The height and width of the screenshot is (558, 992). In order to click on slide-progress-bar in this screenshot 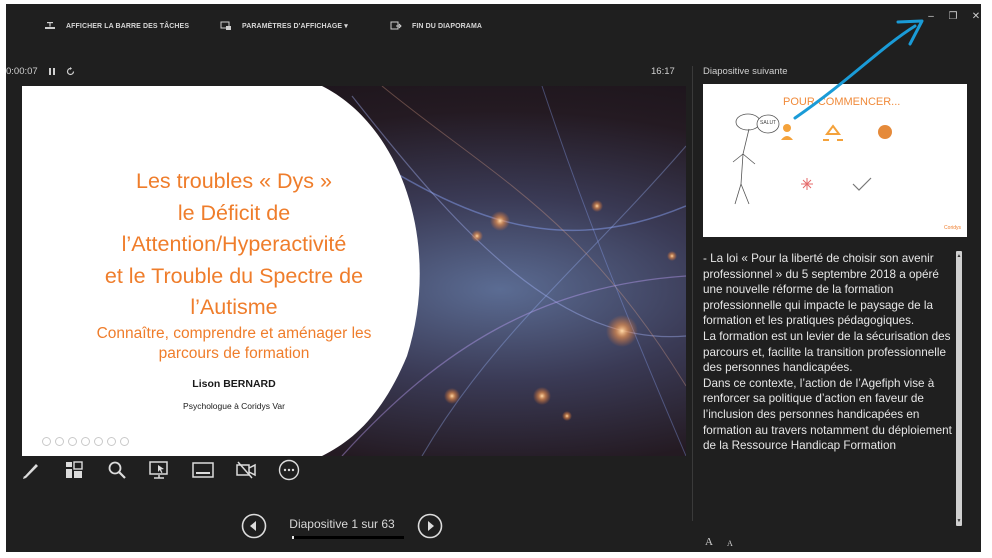, I will do `click(348, 537)`.